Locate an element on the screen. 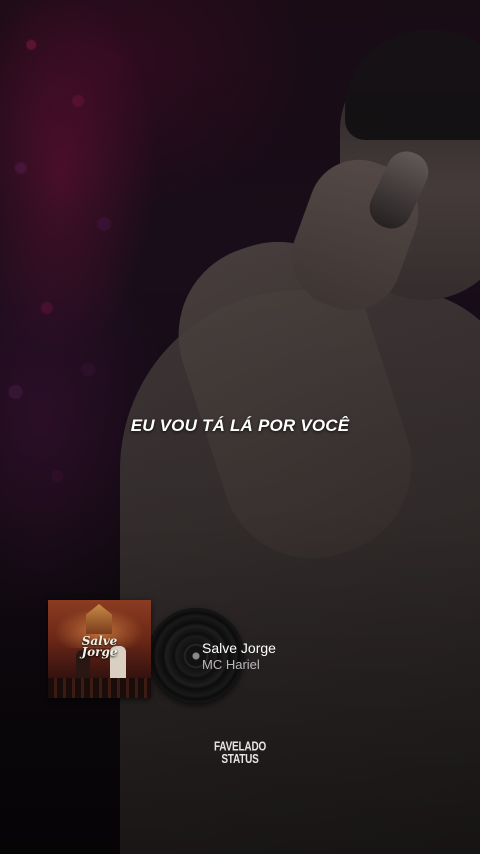  song-title: Salve Jorge is located at coordinates (239, 648).